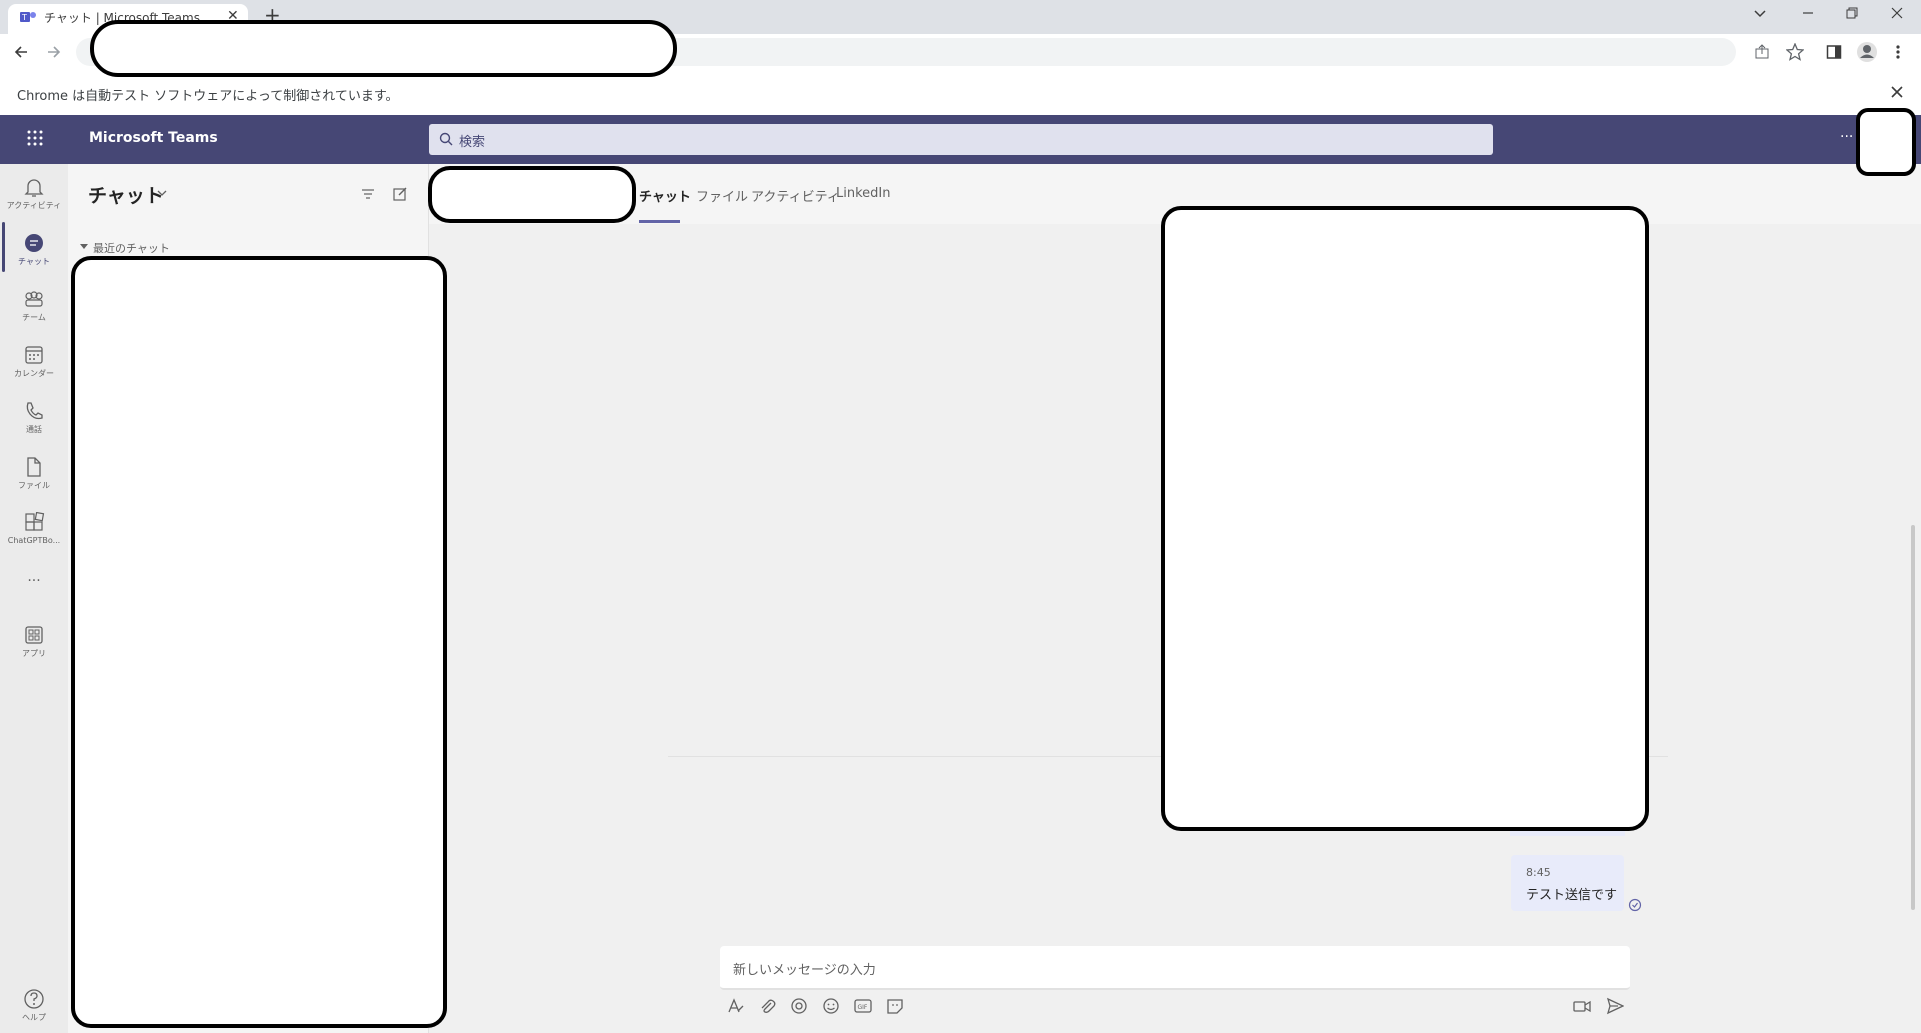 This screenshot has height=1033, width=1921. I want to click on rail-item-calendar: カレンダー, so click(34, 363).